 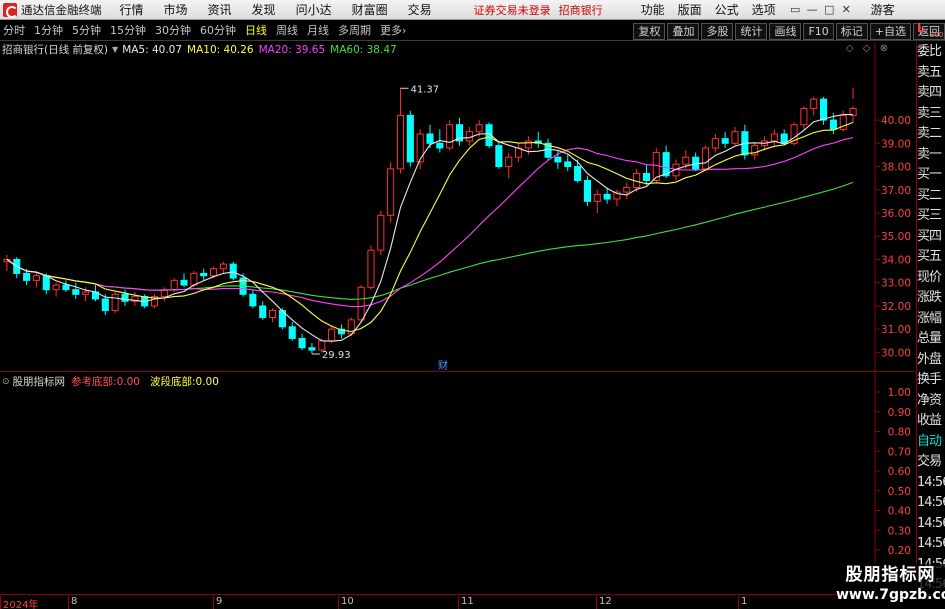 I want to click on side-item: 涨跌, so click(x=929, y=297).